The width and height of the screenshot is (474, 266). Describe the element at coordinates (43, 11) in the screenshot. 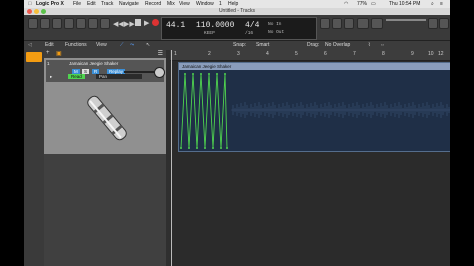

I see `zoom-window-icon` at that location.